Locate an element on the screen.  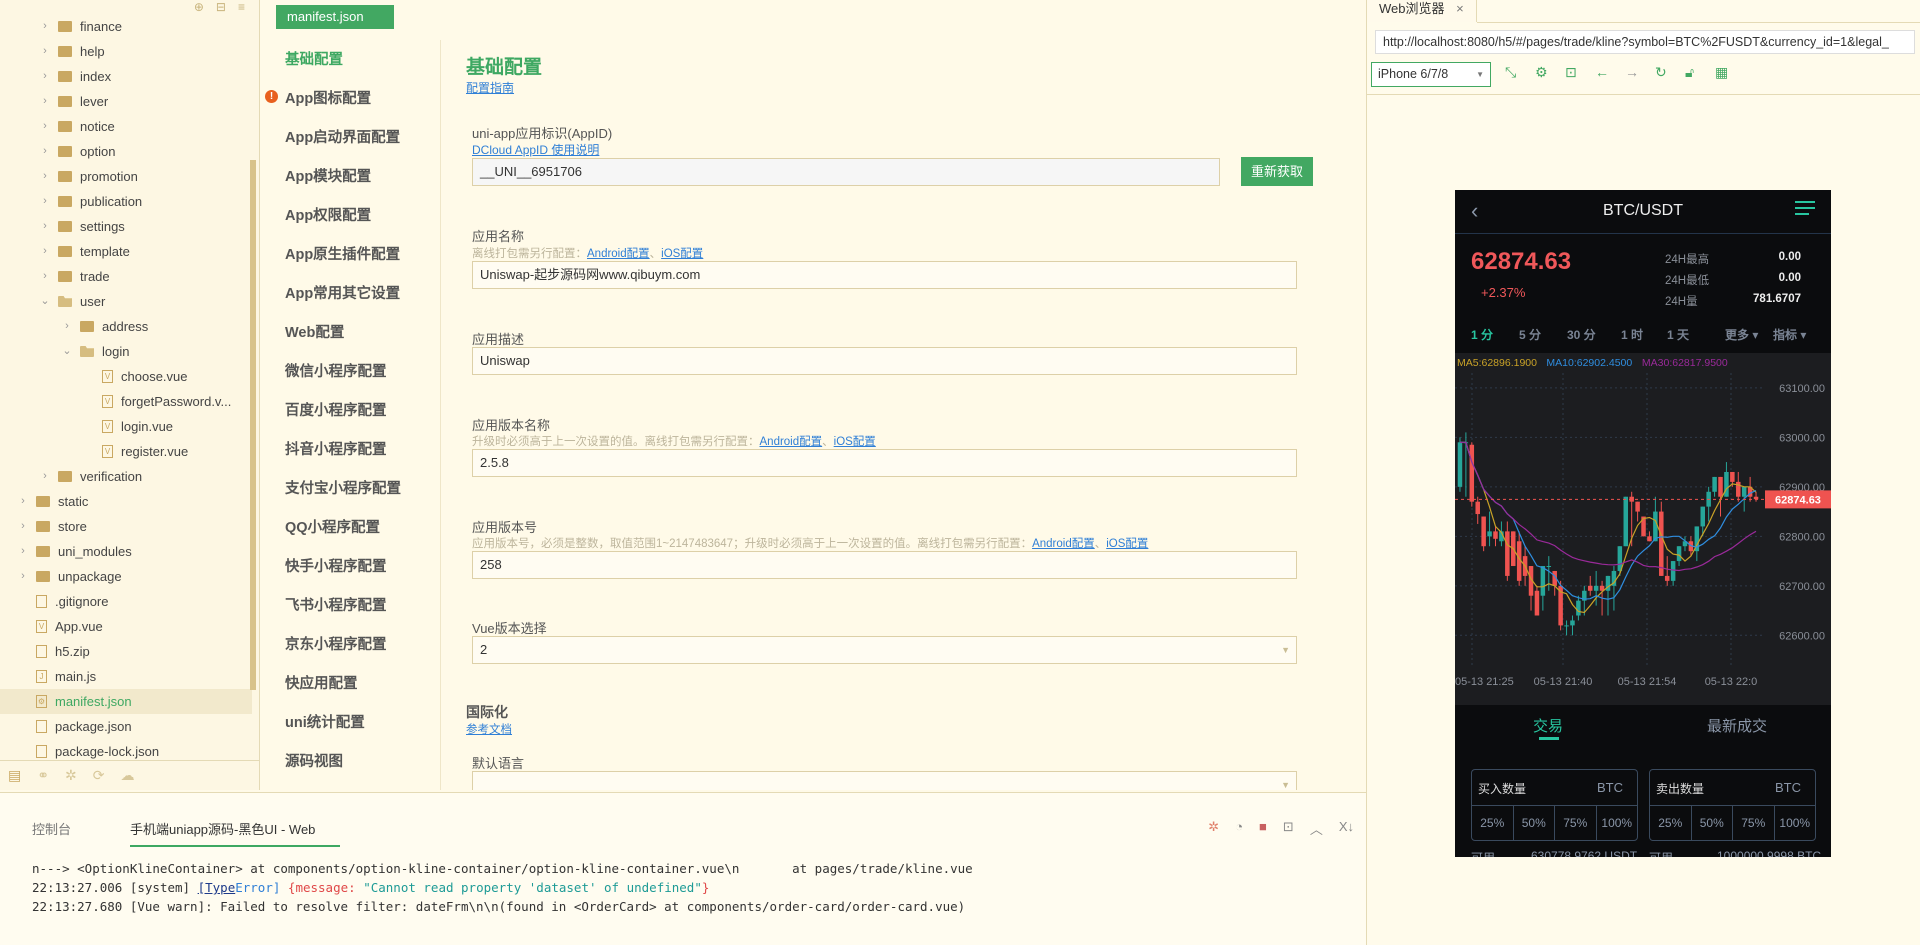
i18n-doc-link: 参考文档 is located at coordinates (489, 729).